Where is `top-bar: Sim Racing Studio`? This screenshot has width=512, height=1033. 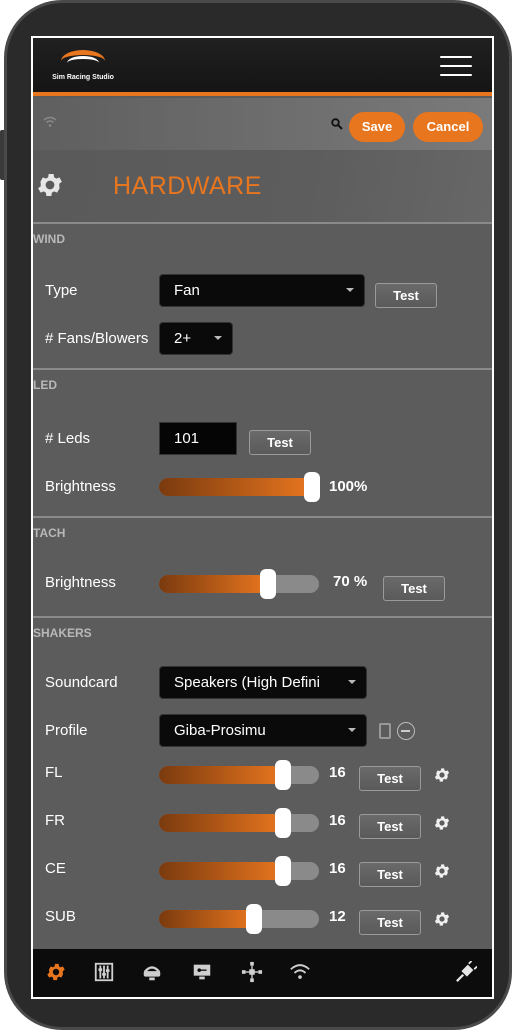 top-bar: Sim Racing Studio is located at coordinates (262, 67).